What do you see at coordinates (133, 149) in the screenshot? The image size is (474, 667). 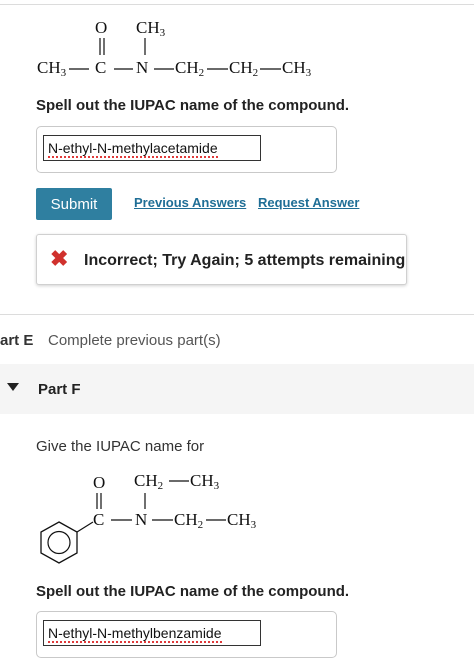 I see `part-d-answer-text: N-ethyl-N-methylacetamide` at bounding box center [133, 149].